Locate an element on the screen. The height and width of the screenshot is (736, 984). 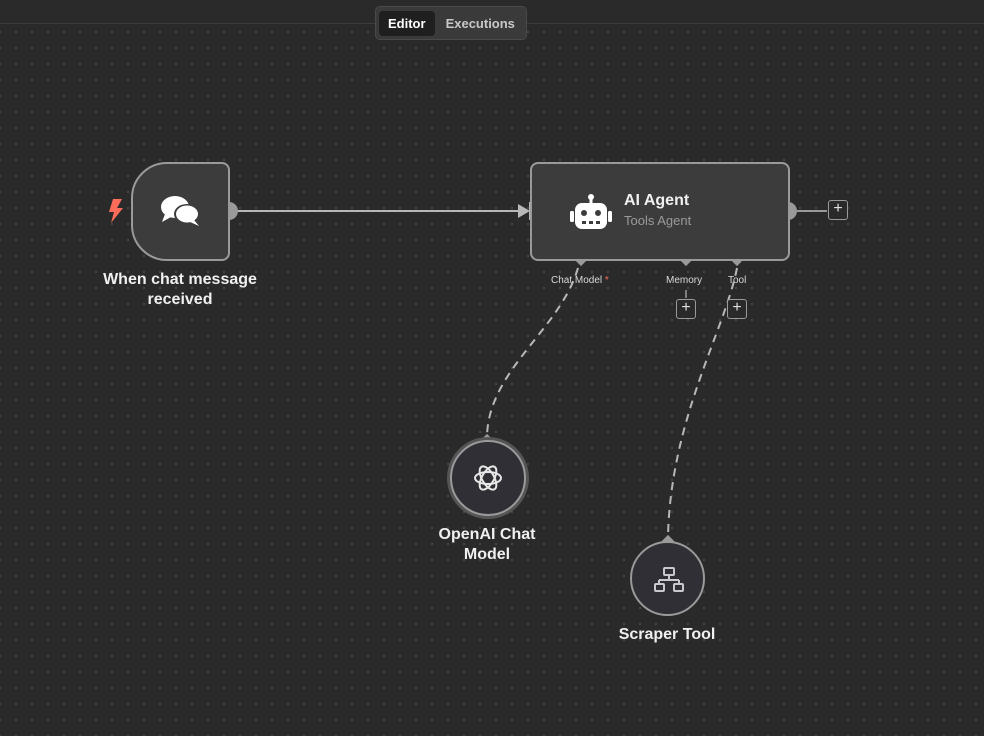
tool-port-label: Tool is located at coordinates (737, 280).